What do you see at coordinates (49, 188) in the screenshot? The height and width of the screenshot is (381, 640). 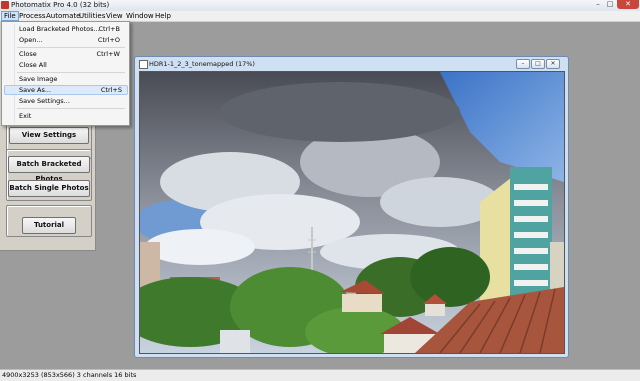 I see `batch-single-photos-button: Batch Single Photos` at bounding box center [49, 188].